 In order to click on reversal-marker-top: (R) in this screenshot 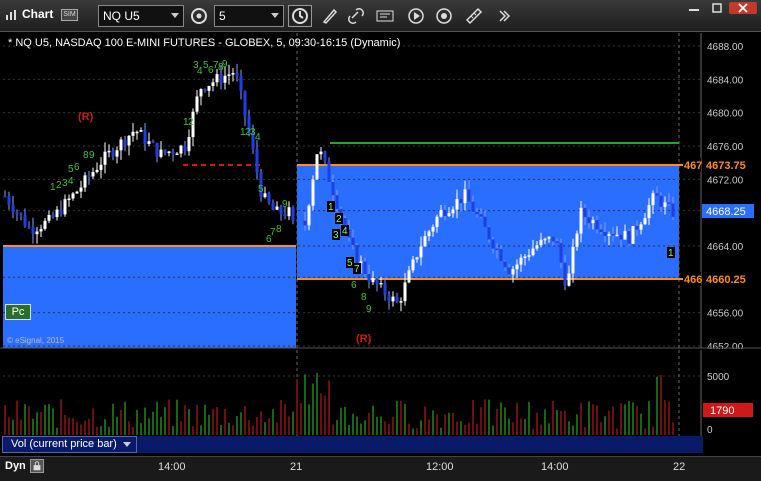, I will do `click(86, 117)`.